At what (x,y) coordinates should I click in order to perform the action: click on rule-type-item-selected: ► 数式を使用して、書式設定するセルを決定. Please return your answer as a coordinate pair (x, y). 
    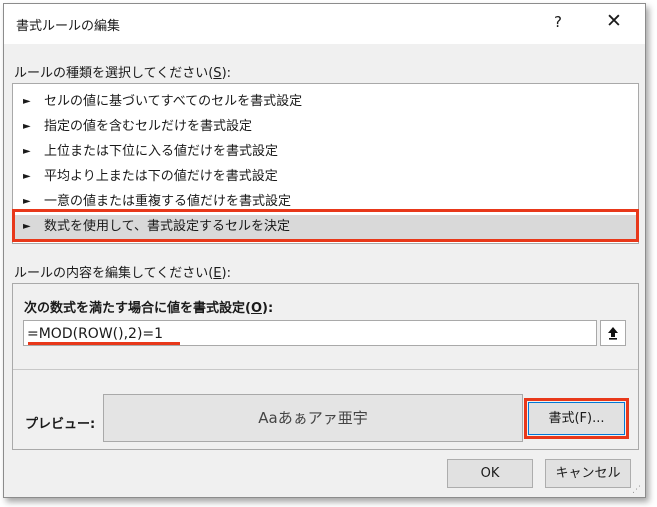
    Looking at the image, I should click on (325, 227).